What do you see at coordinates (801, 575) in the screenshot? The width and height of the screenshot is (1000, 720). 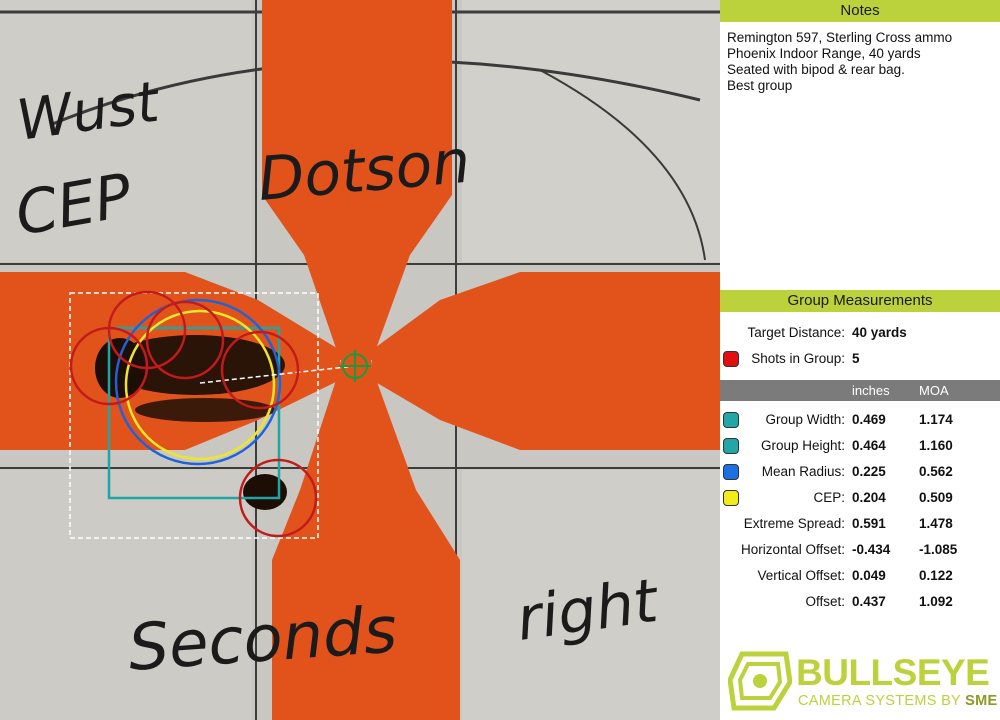 I see `measurement-label: Vertical Offset:` at bounding box center [801, 575].